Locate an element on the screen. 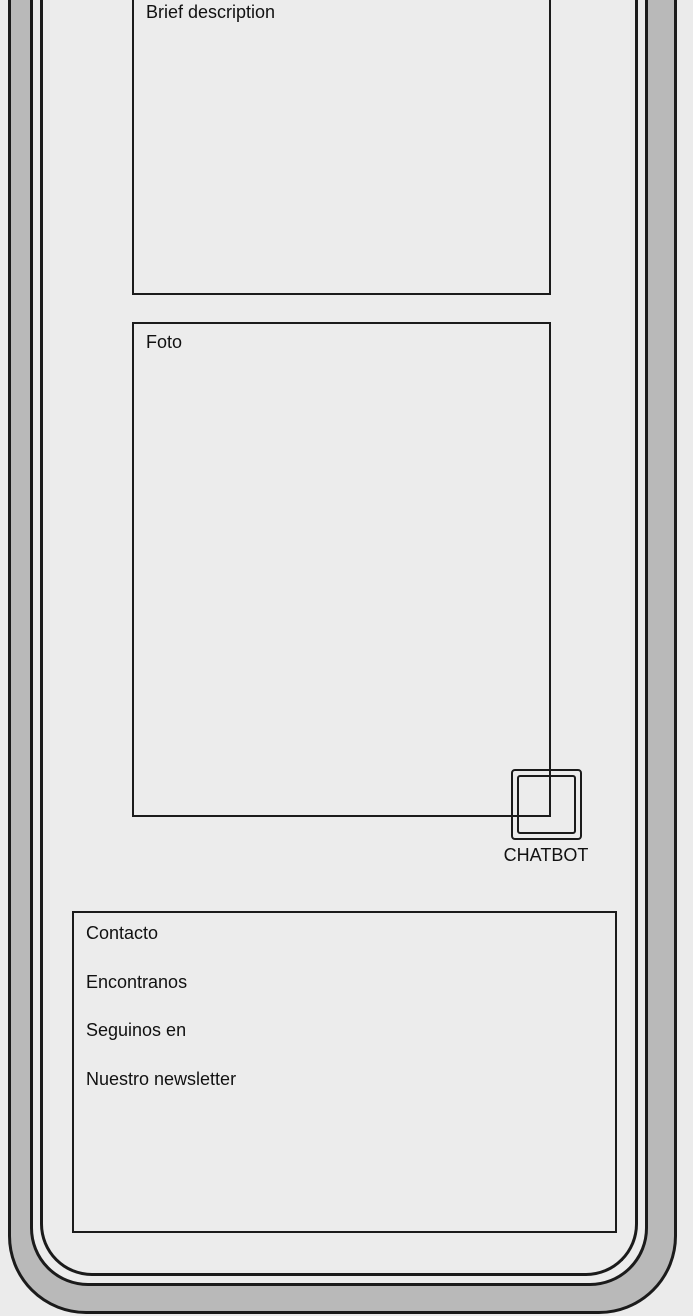  photo-label: Foto is located at coordinates (164, 342).